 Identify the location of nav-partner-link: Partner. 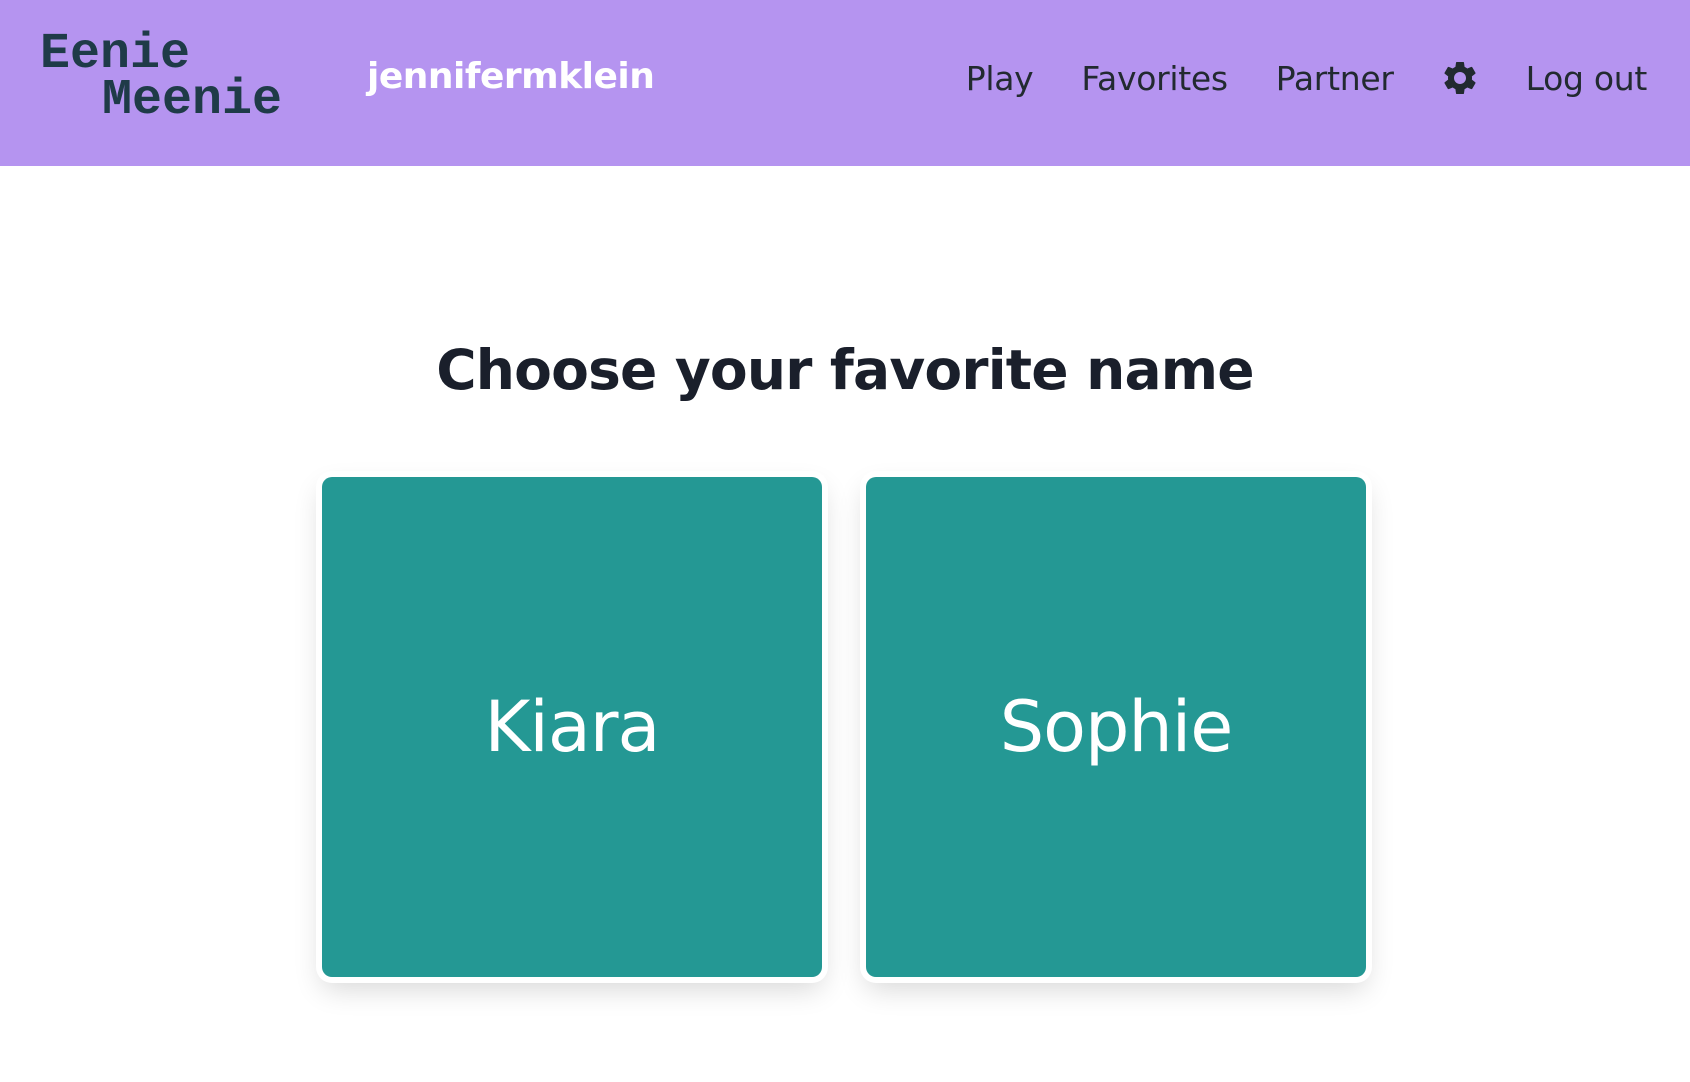
(1335, 78).